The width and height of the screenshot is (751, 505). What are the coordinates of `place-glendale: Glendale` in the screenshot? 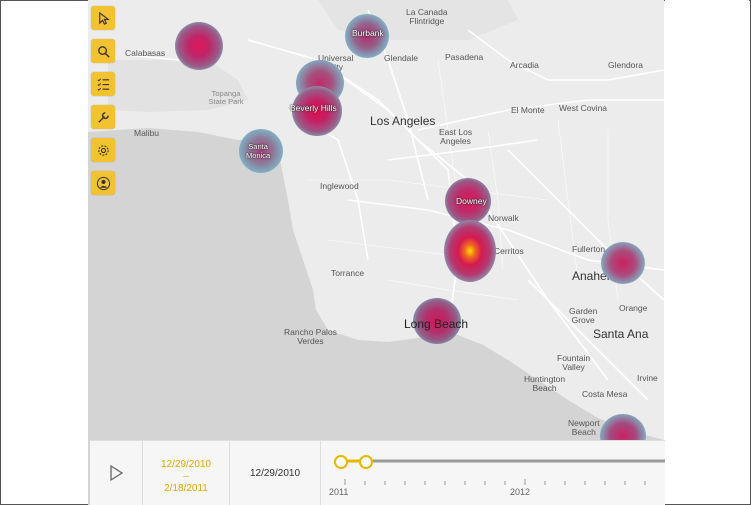 It's located at (401, 58).